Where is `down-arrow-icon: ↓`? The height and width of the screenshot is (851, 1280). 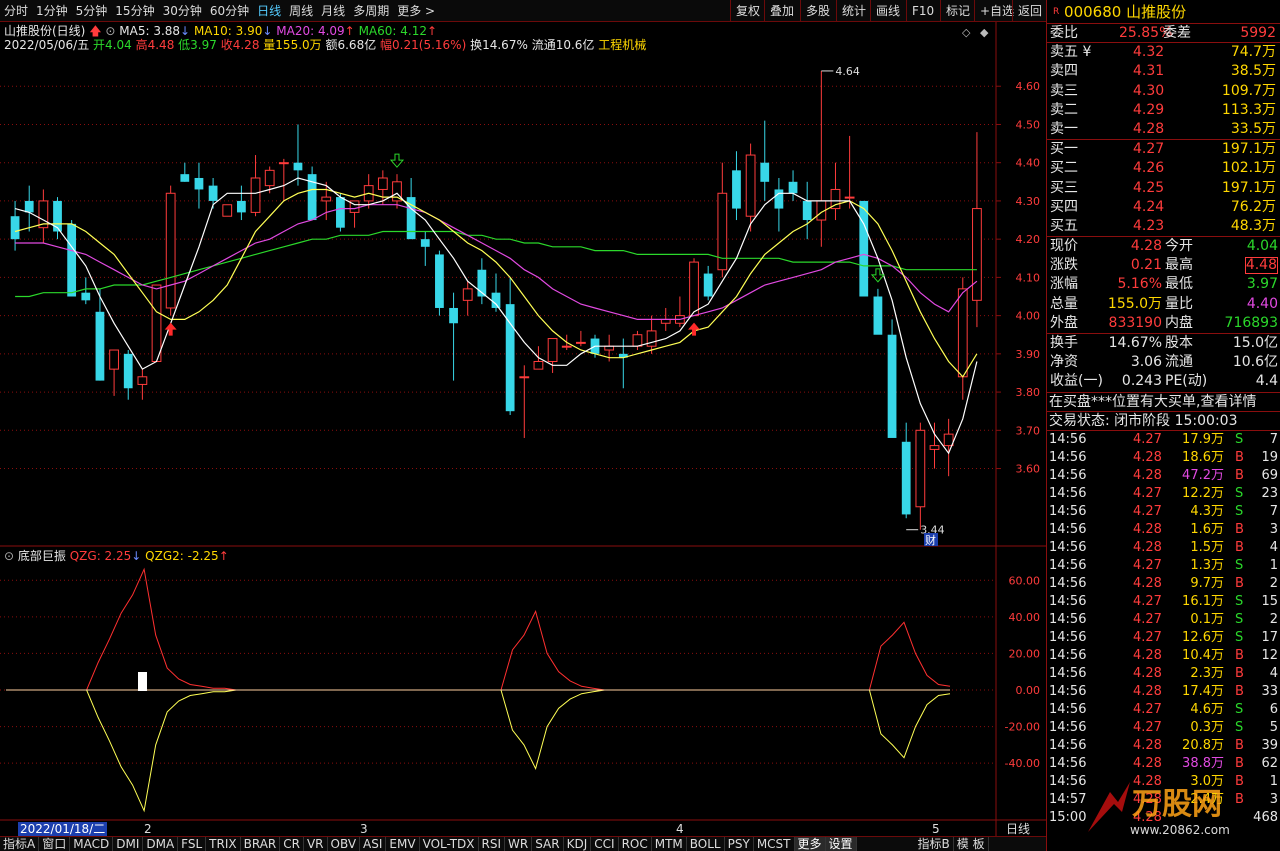
down-arrow-icon: ↓ is located at coordinates (136, 556).